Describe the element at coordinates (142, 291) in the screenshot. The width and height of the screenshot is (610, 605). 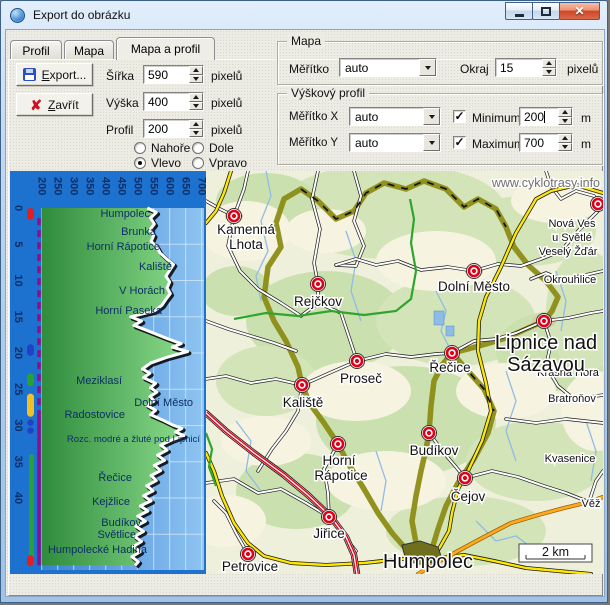
I see `svg-text: V Horách` at that location.